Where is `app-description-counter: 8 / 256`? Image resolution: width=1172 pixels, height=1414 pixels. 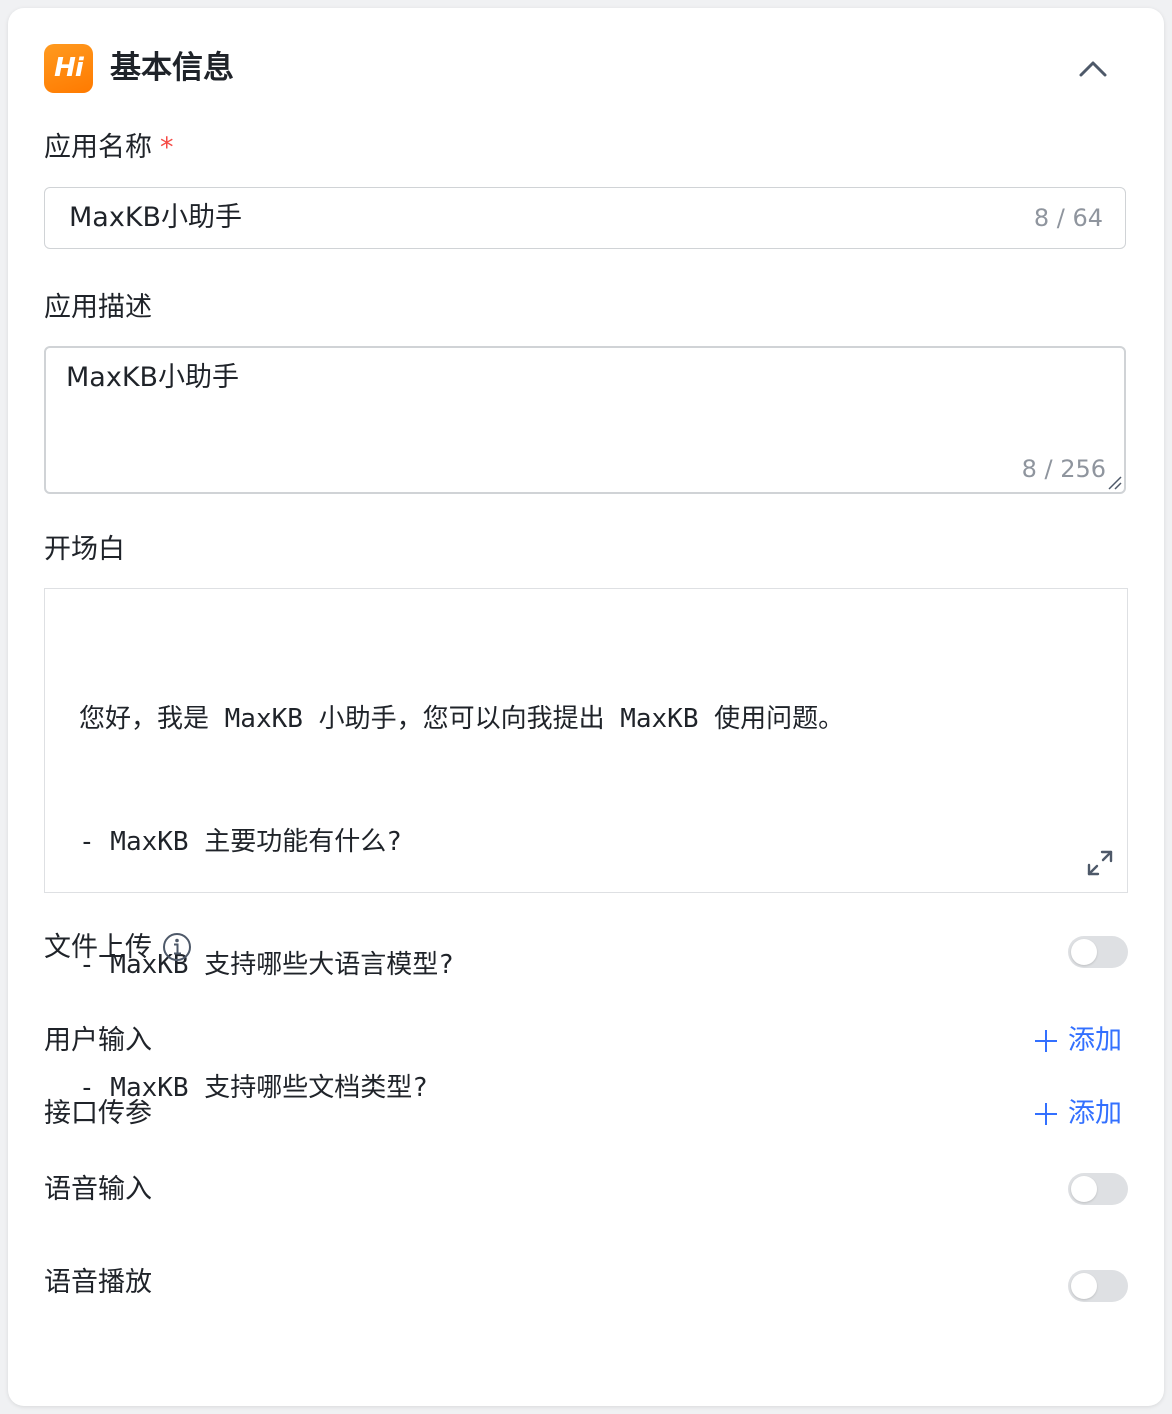
app-description-counter: 8 / 256 is located at coordinates (1063, 469).